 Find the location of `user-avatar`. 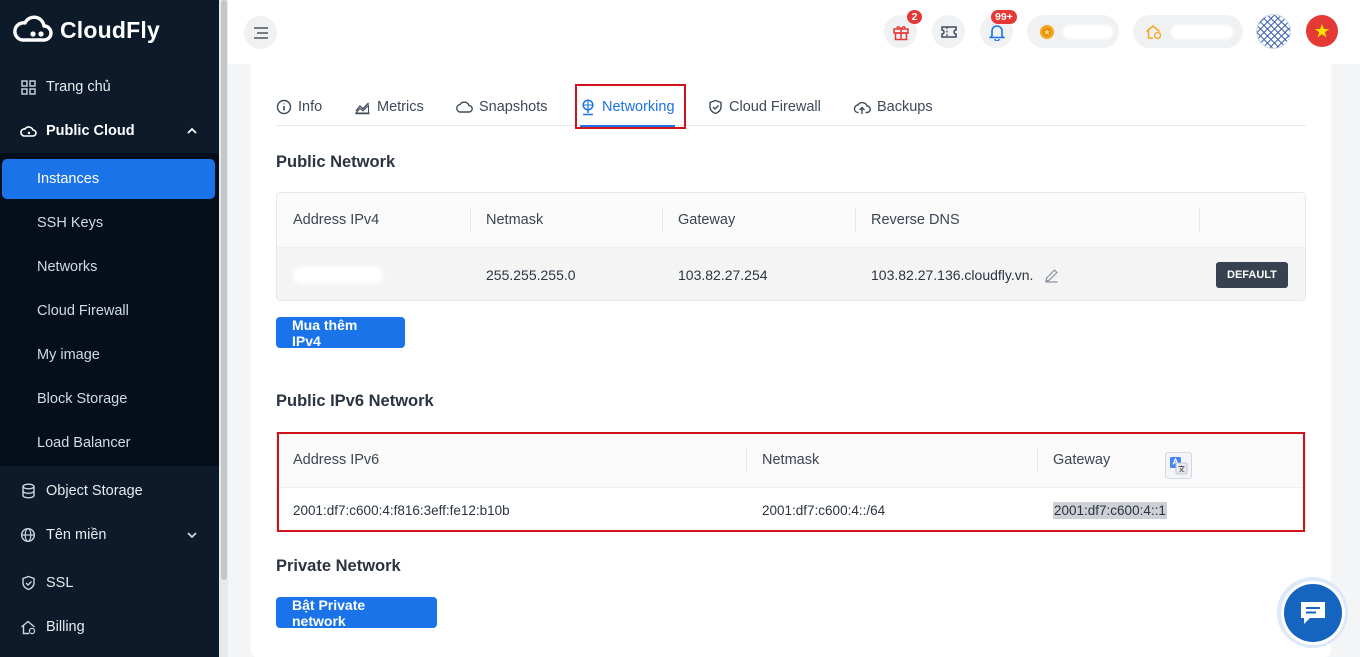

user-avatar is located at coordinates (1273, 31).